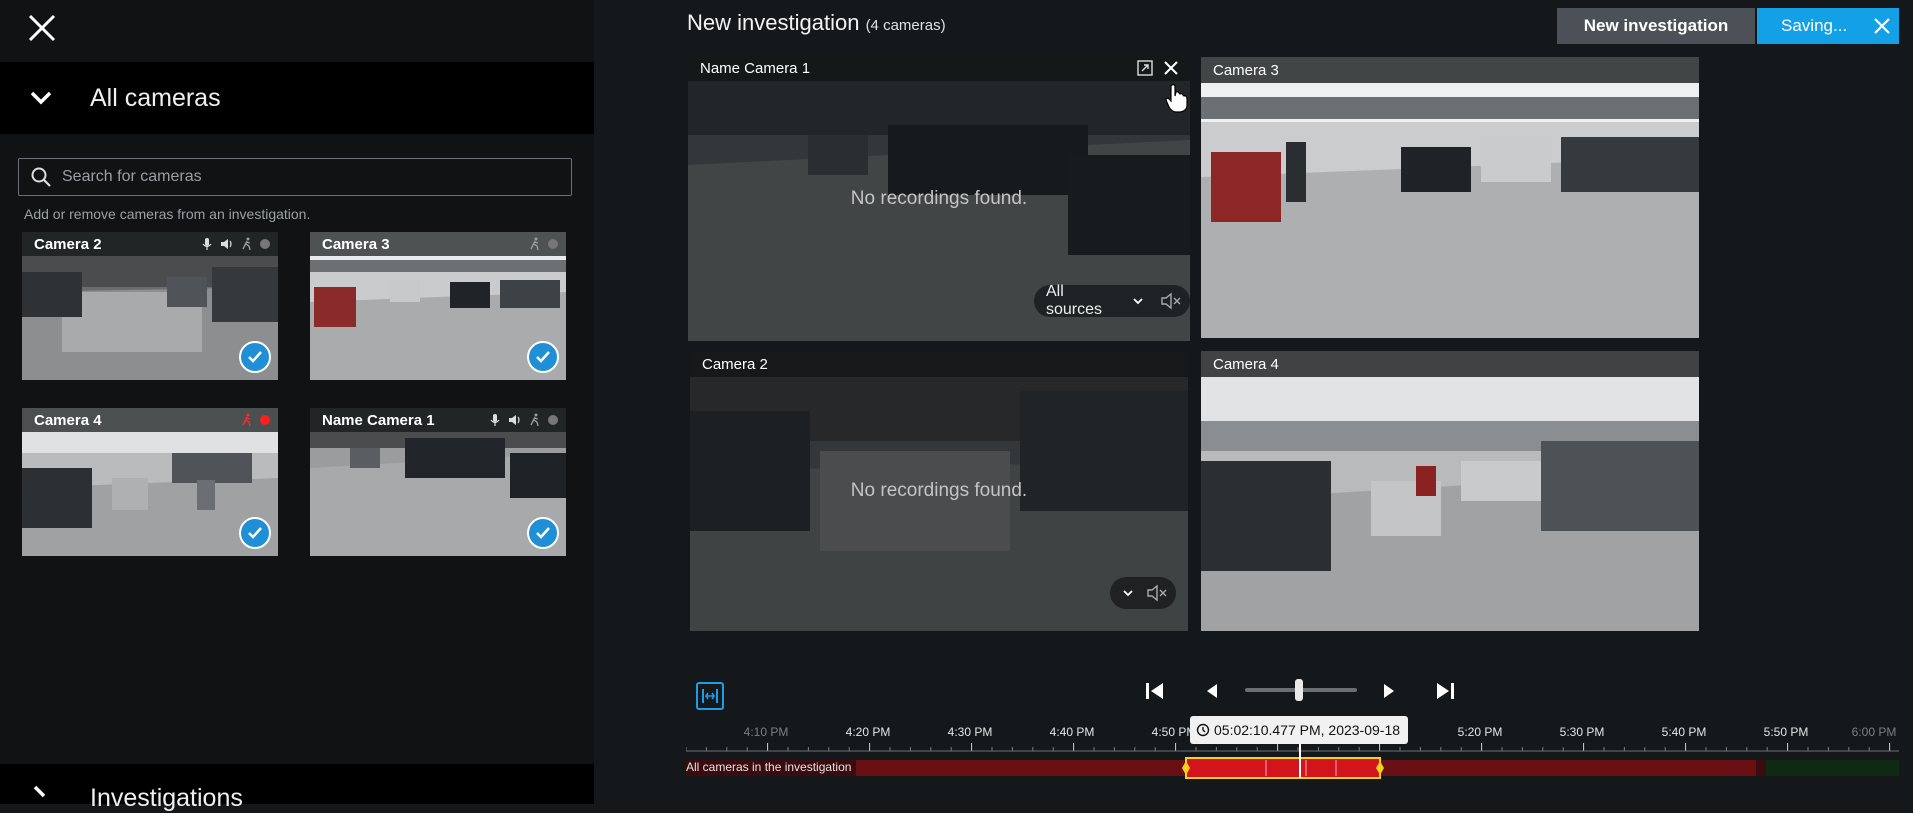 This screenshot has width=1913, height=813. I want to click on timeline-tick-label: 5:30 PM, so click(1582, 732).